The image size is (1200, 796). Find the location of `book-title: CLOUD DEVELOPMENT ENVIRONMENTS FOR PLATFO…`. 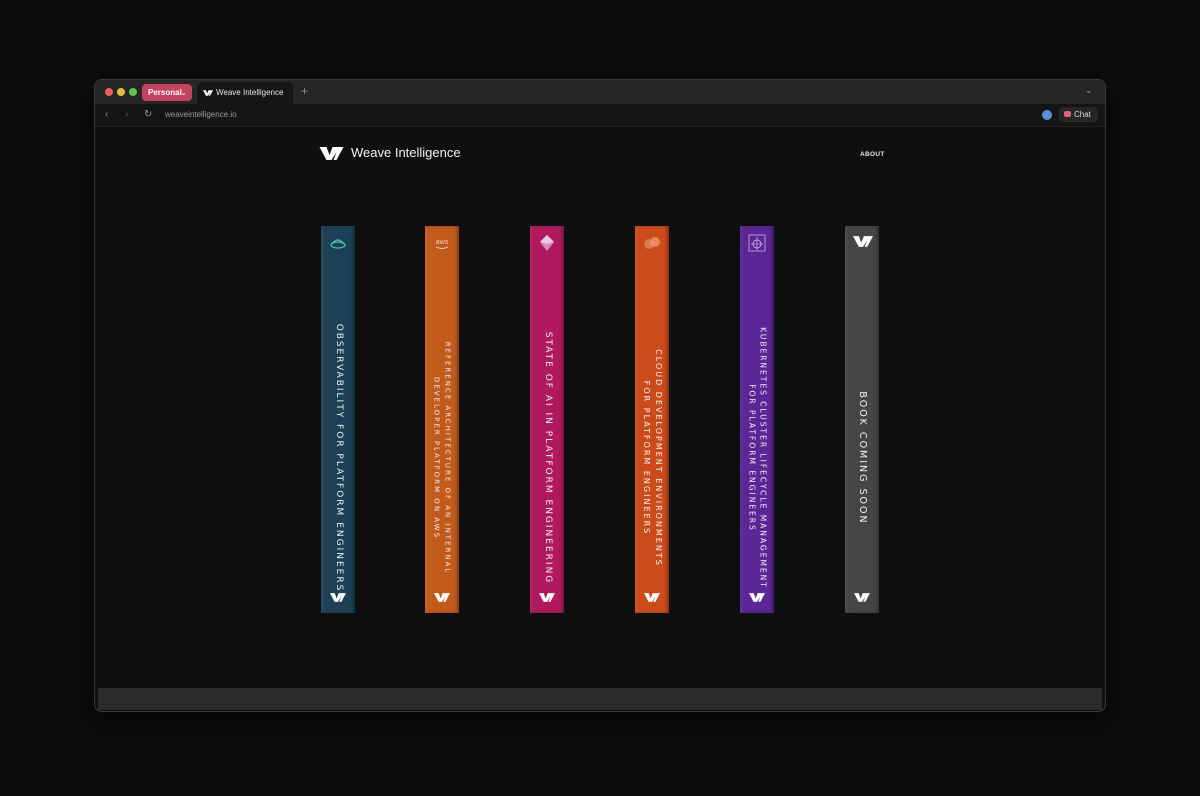

book-title: CLOUD DEVELOPMENT ENVIRONMENTS FOR PLATFO… is located at coordinates (652, 458).